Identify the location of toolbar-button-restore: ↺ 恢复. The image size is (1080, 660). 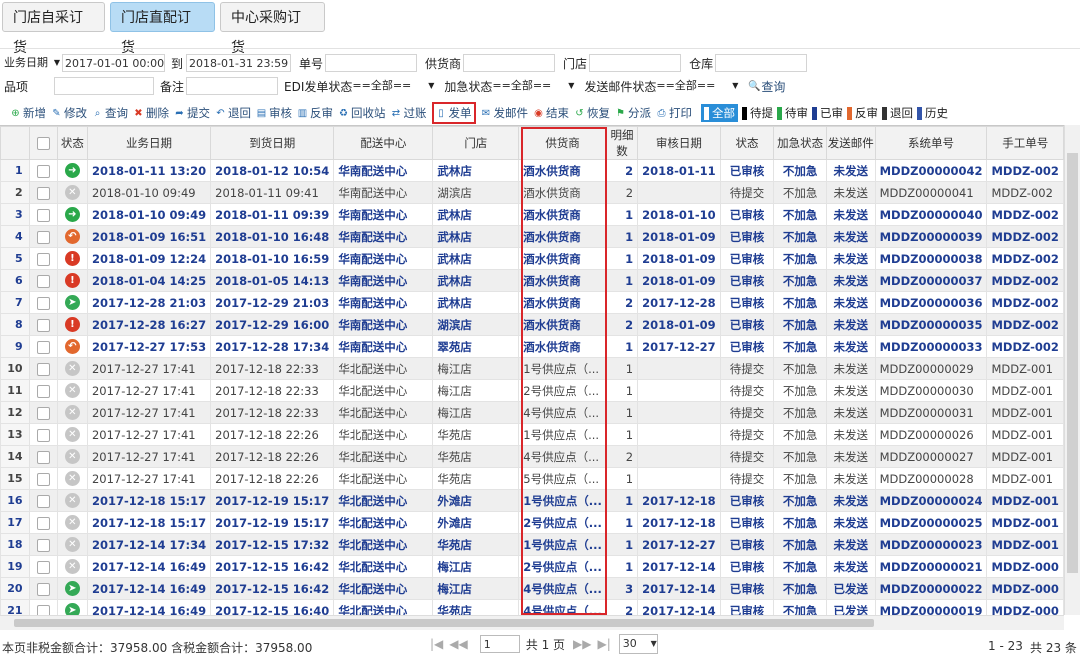
(592, 113).